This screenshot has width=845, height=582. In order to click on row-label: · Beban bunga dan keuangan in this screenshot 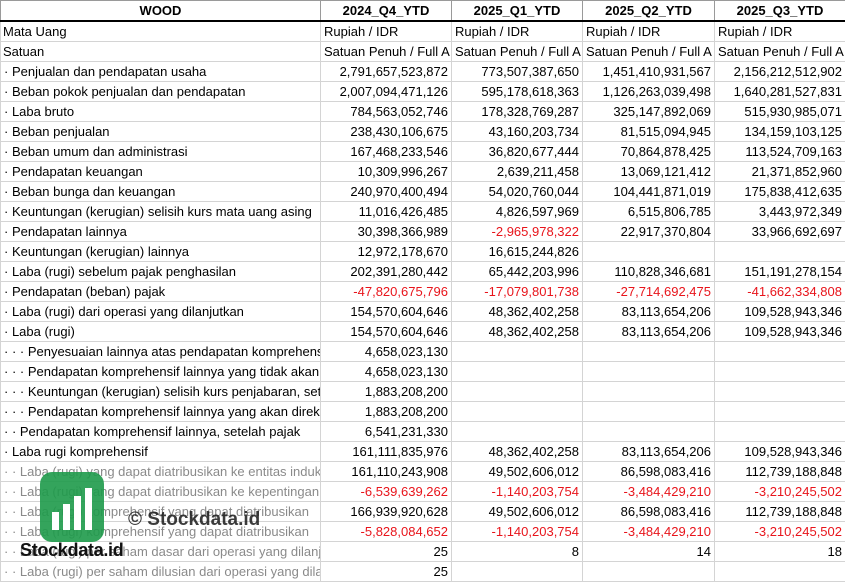, I will do `click(161, 192)`.